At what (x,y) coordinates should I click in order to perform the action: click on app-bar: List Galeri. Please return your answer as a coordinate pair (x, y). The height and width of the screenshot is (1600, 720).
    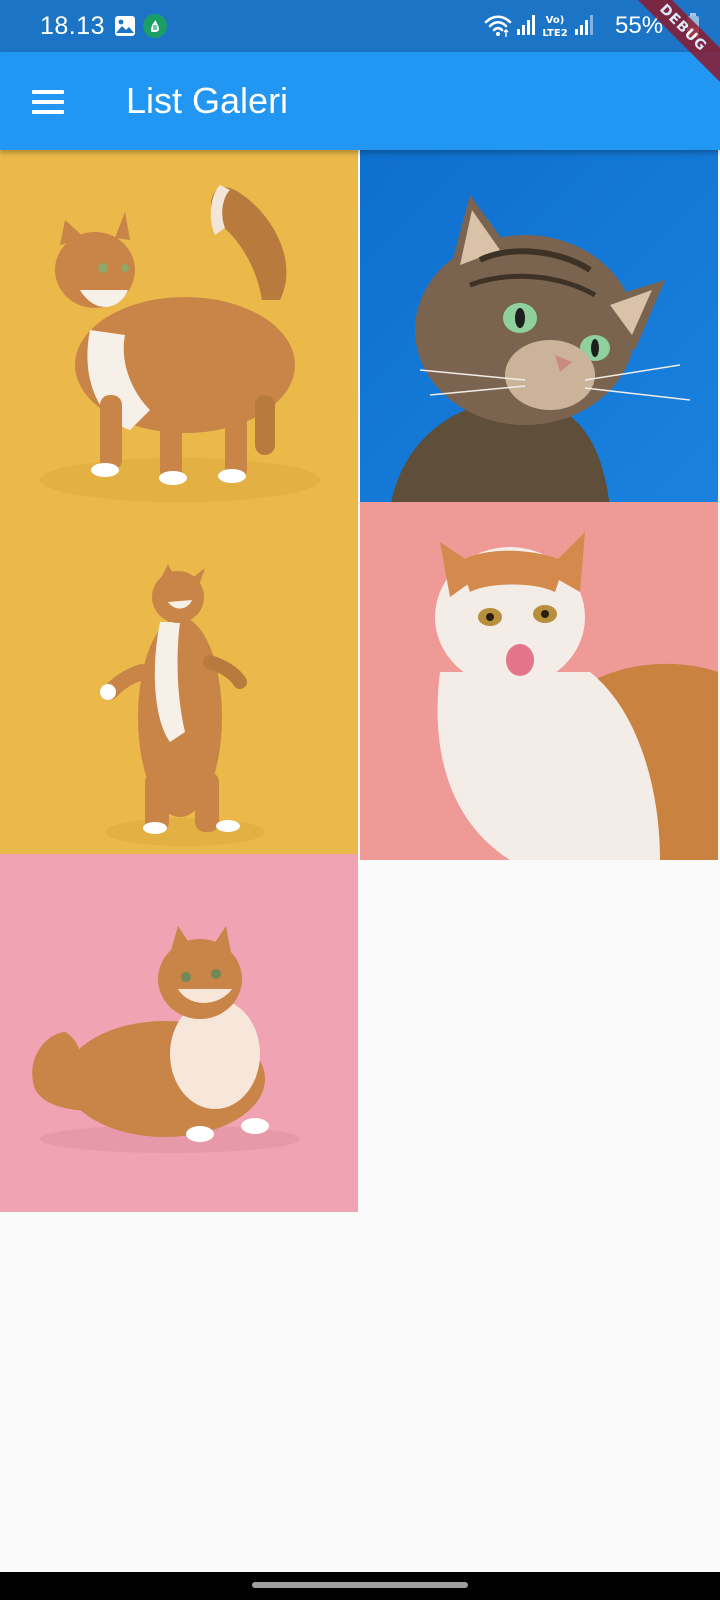
    Looking at the image, I should click on (360, 101).